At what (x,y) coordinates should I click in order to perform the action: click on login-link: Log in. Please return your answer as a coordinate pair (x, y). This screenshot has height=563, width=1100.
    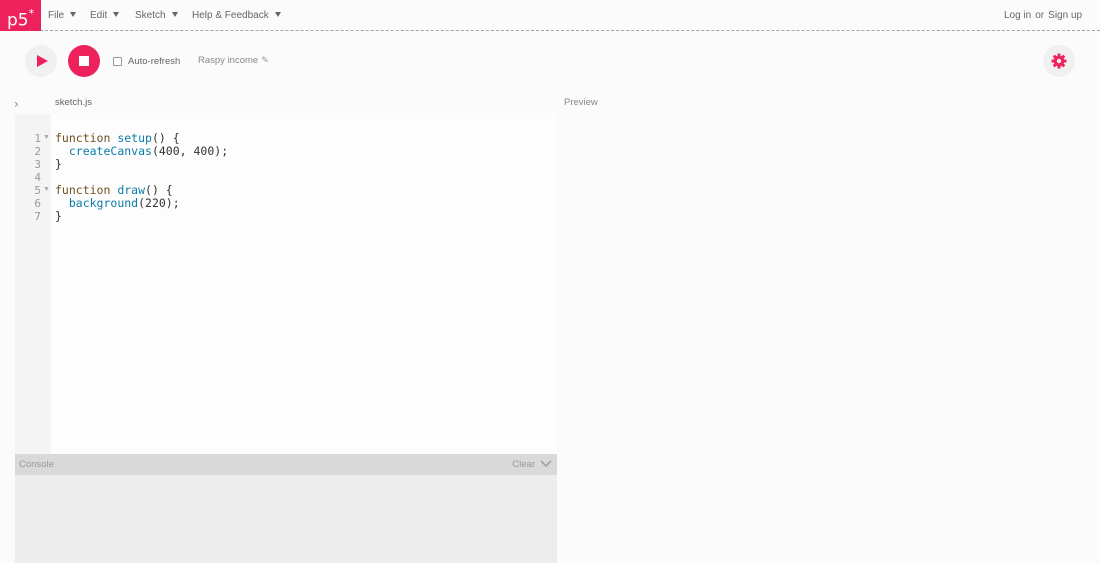
    Looking at the image, I should click on (1017, 15).